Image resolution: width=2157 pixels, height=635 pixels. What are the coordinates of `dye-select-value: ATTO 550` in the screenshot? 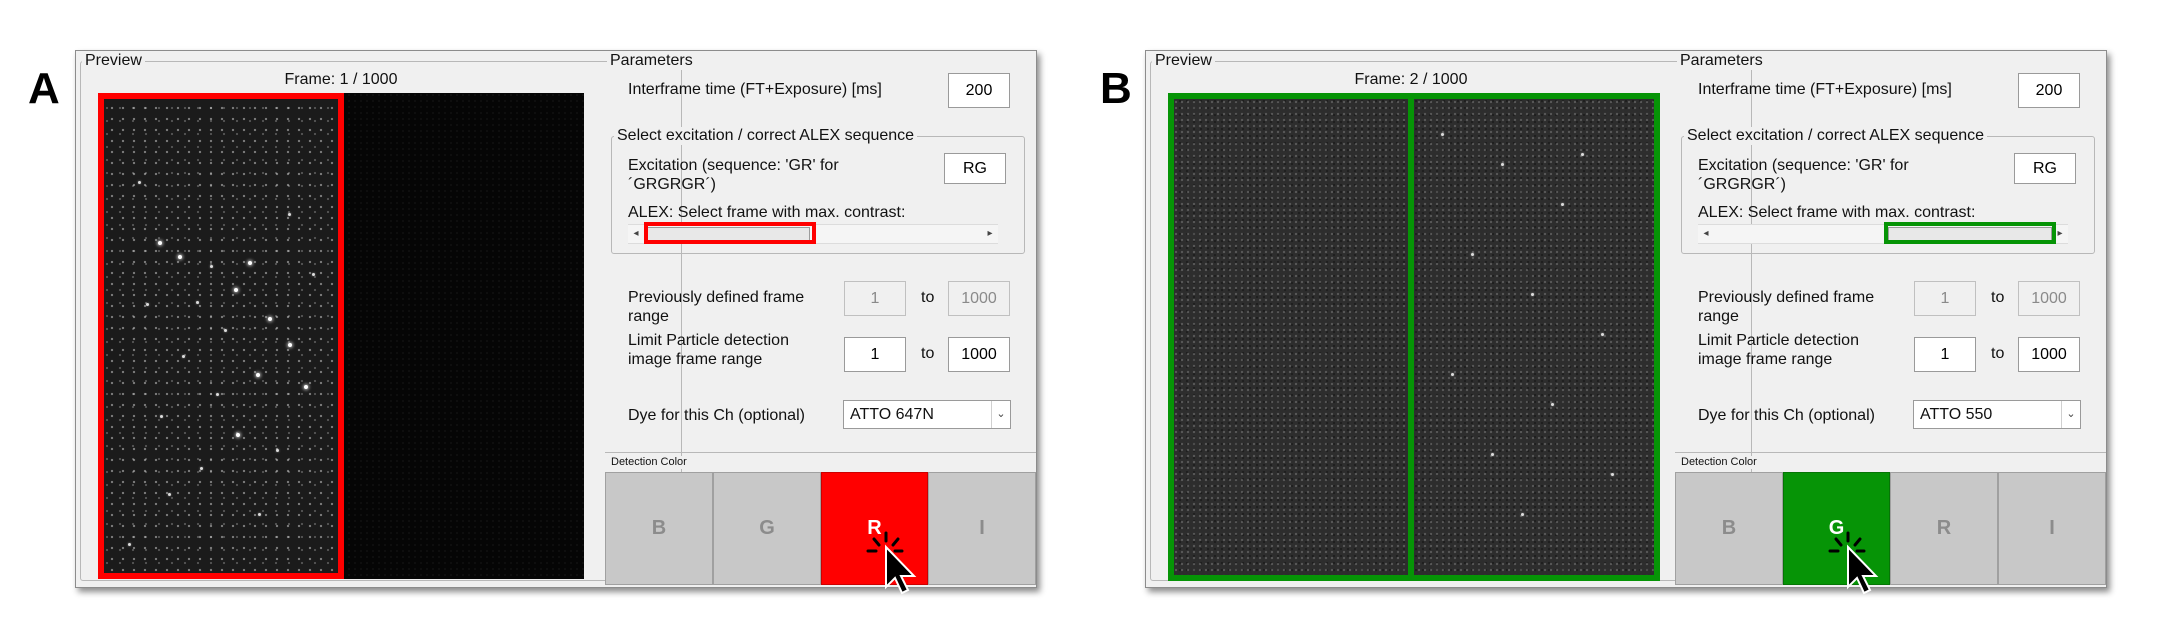 It's located at (1956, 414).